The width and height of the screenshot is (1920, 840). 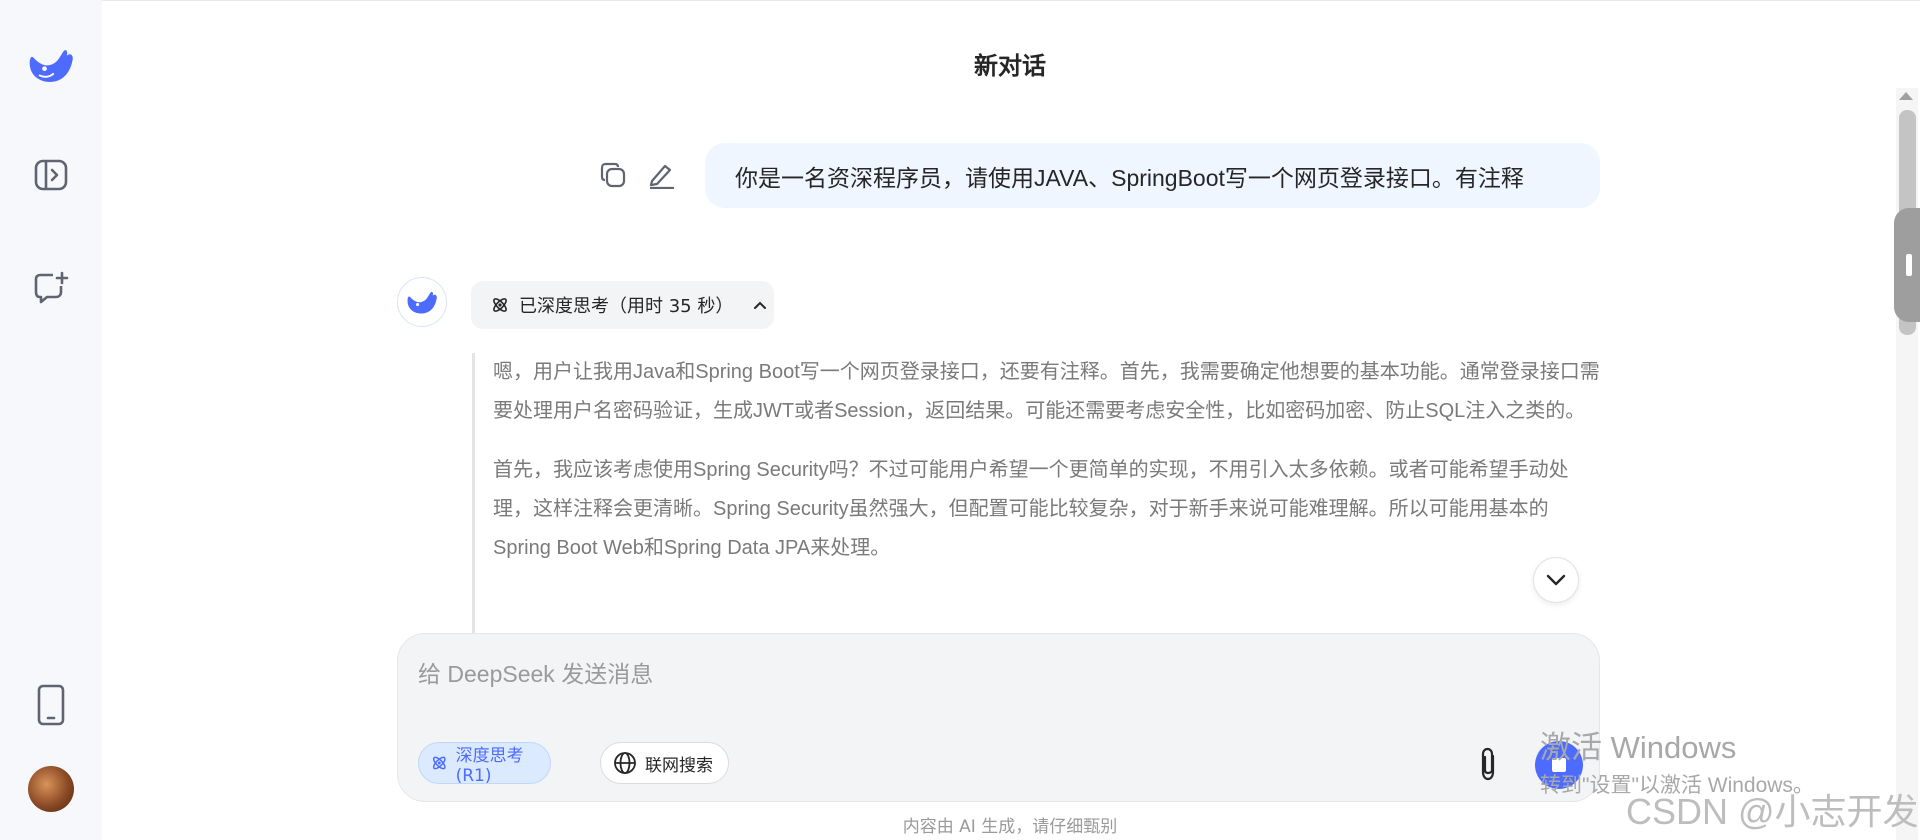 I want to click on scroll-to-bottom-button, so click(x=1556, y=580).